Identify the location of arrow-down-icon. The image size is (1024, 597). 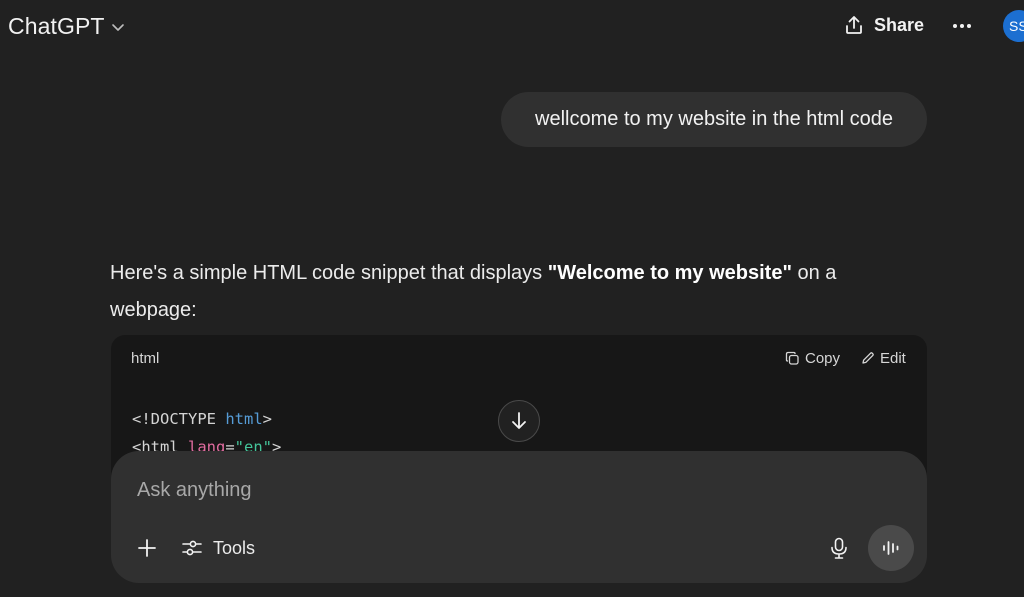
(519, 420).